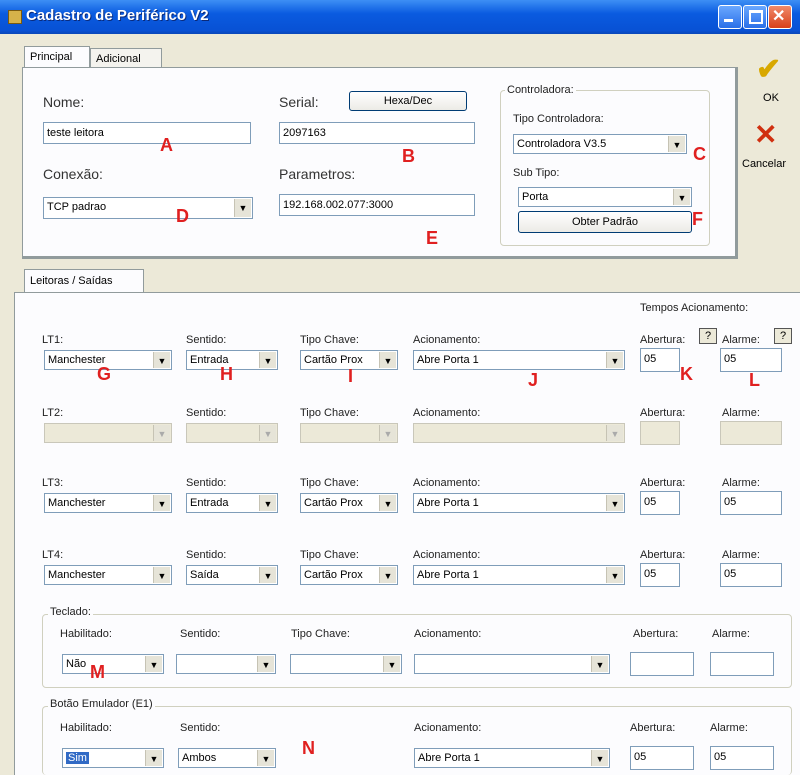 The width and height of the screenshot is (800, 775). Describe the element at coordinates (751, 433) in the screenshot. I see `lt2-alarme-input` at that location.